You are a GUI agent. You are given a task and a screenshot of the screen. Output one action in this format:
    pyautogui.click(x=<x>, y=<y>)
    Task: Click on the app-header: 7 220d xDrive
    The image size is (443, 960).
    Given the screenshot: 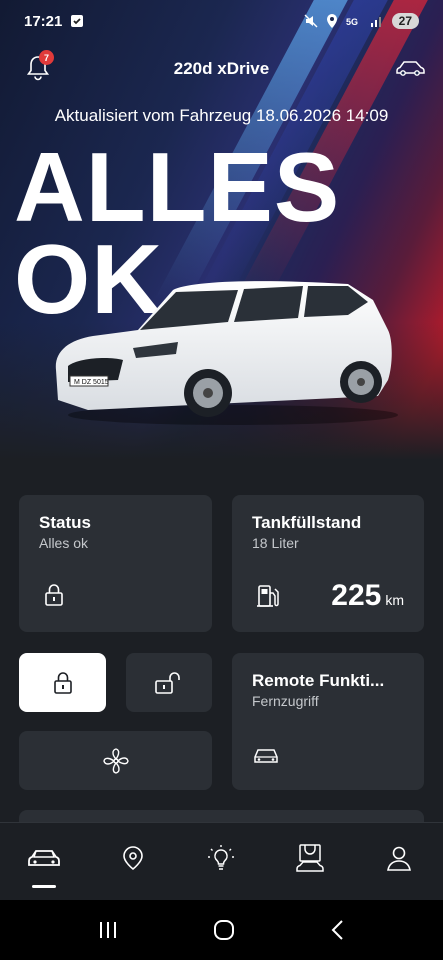 What is the action you would take?
    pyautogui.click(x=221, y=69)
    